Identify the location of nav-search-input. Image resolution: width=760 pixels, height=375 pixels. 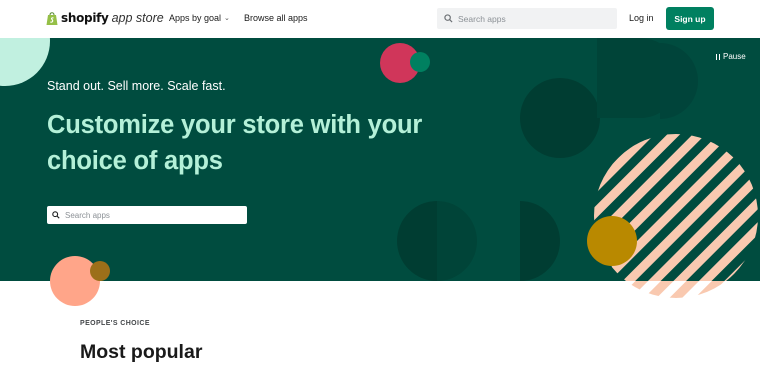
(533, 18).